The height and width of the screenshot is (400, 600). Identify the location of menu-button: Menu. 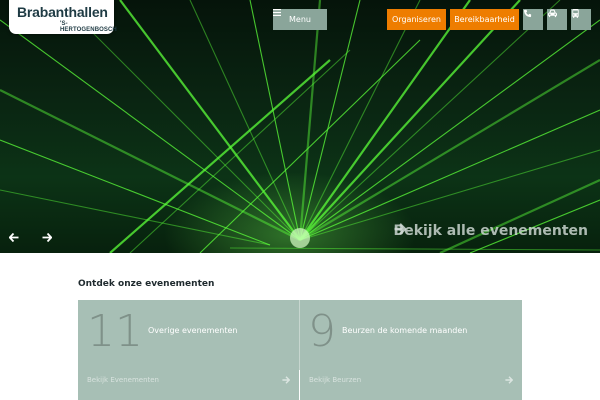
(300, 19).